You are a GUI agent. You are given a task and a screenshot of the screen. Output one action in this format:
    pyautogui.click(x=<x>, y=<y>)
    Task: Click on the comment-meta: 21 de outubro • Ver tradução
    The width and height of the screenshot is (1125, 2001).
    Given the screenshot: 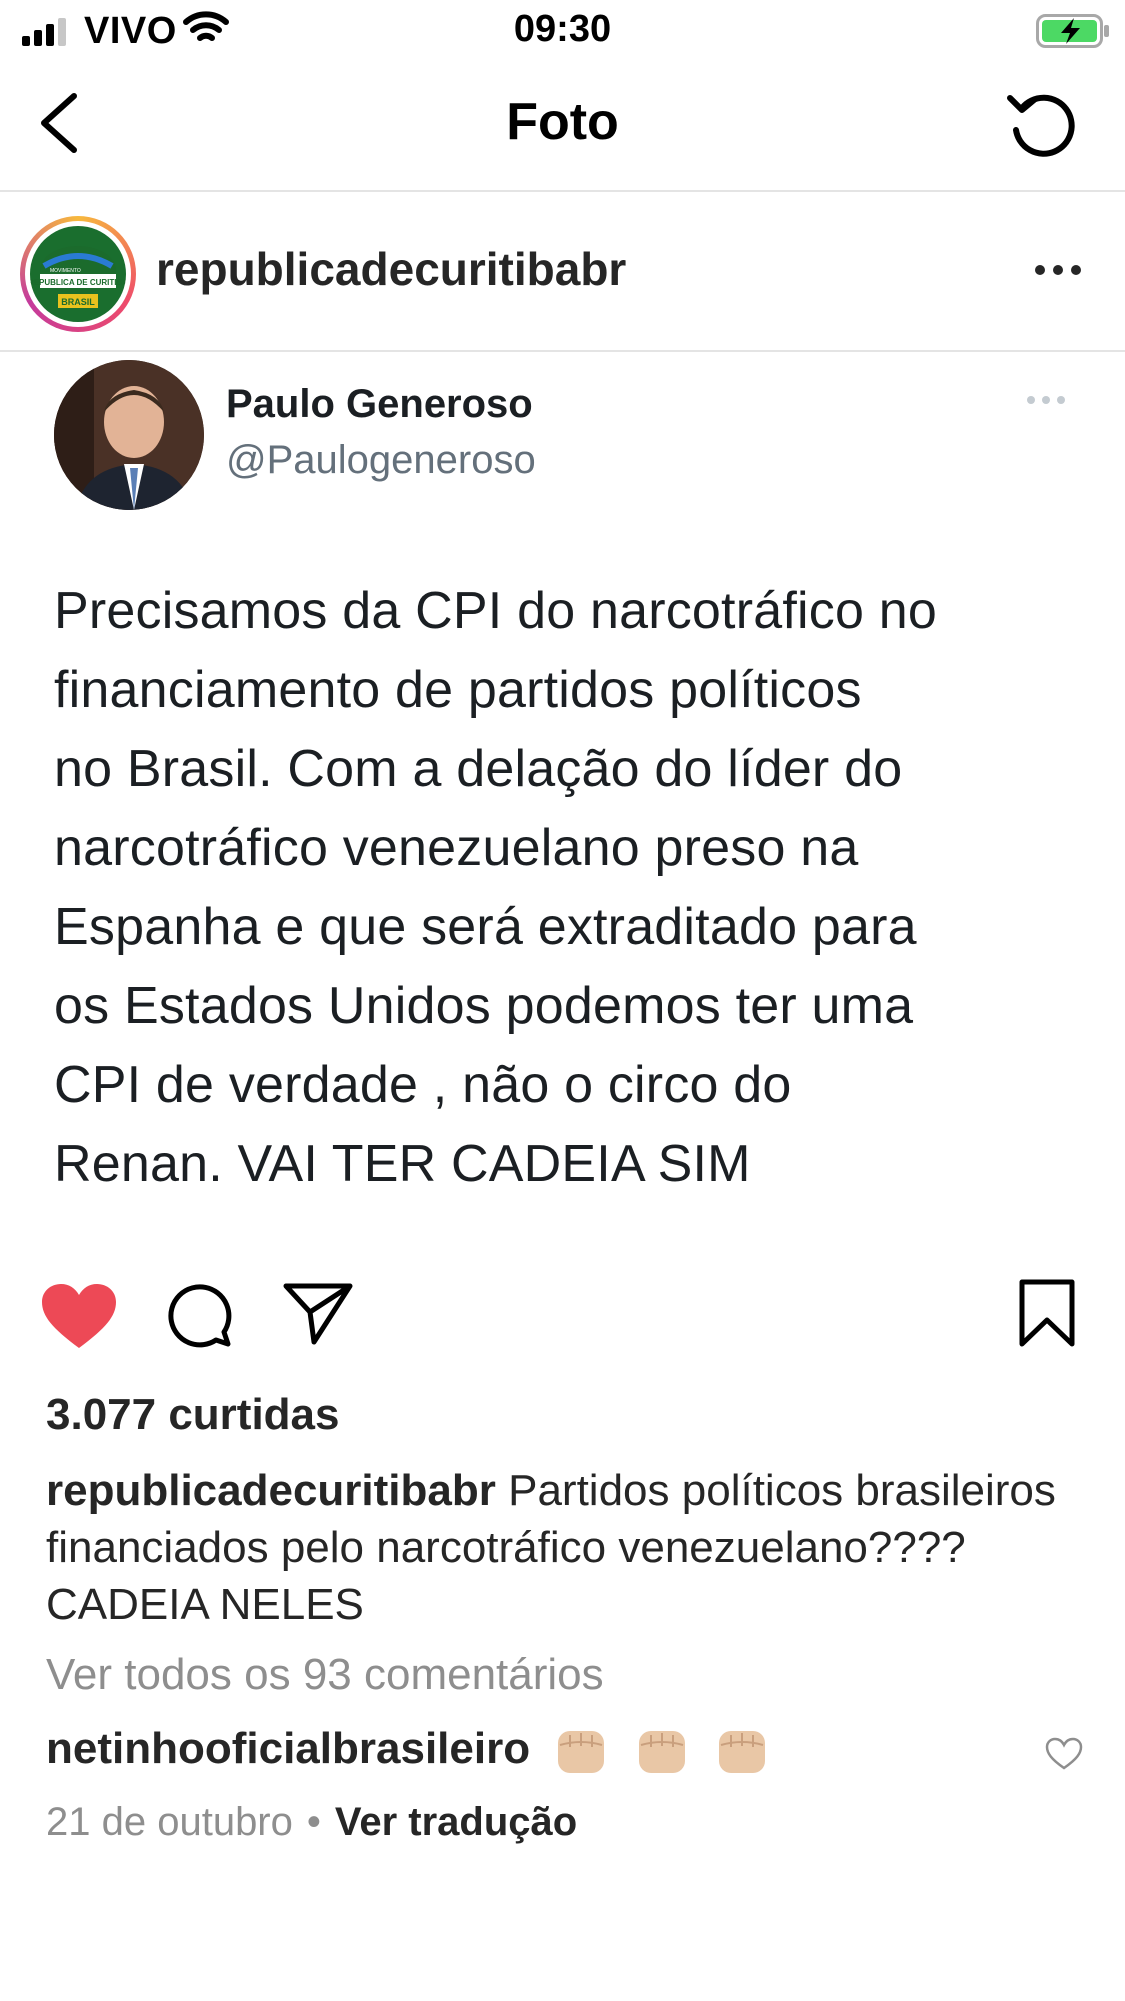 What is the action you would take?
    pyautogui.click(x=311, y=1822)
    